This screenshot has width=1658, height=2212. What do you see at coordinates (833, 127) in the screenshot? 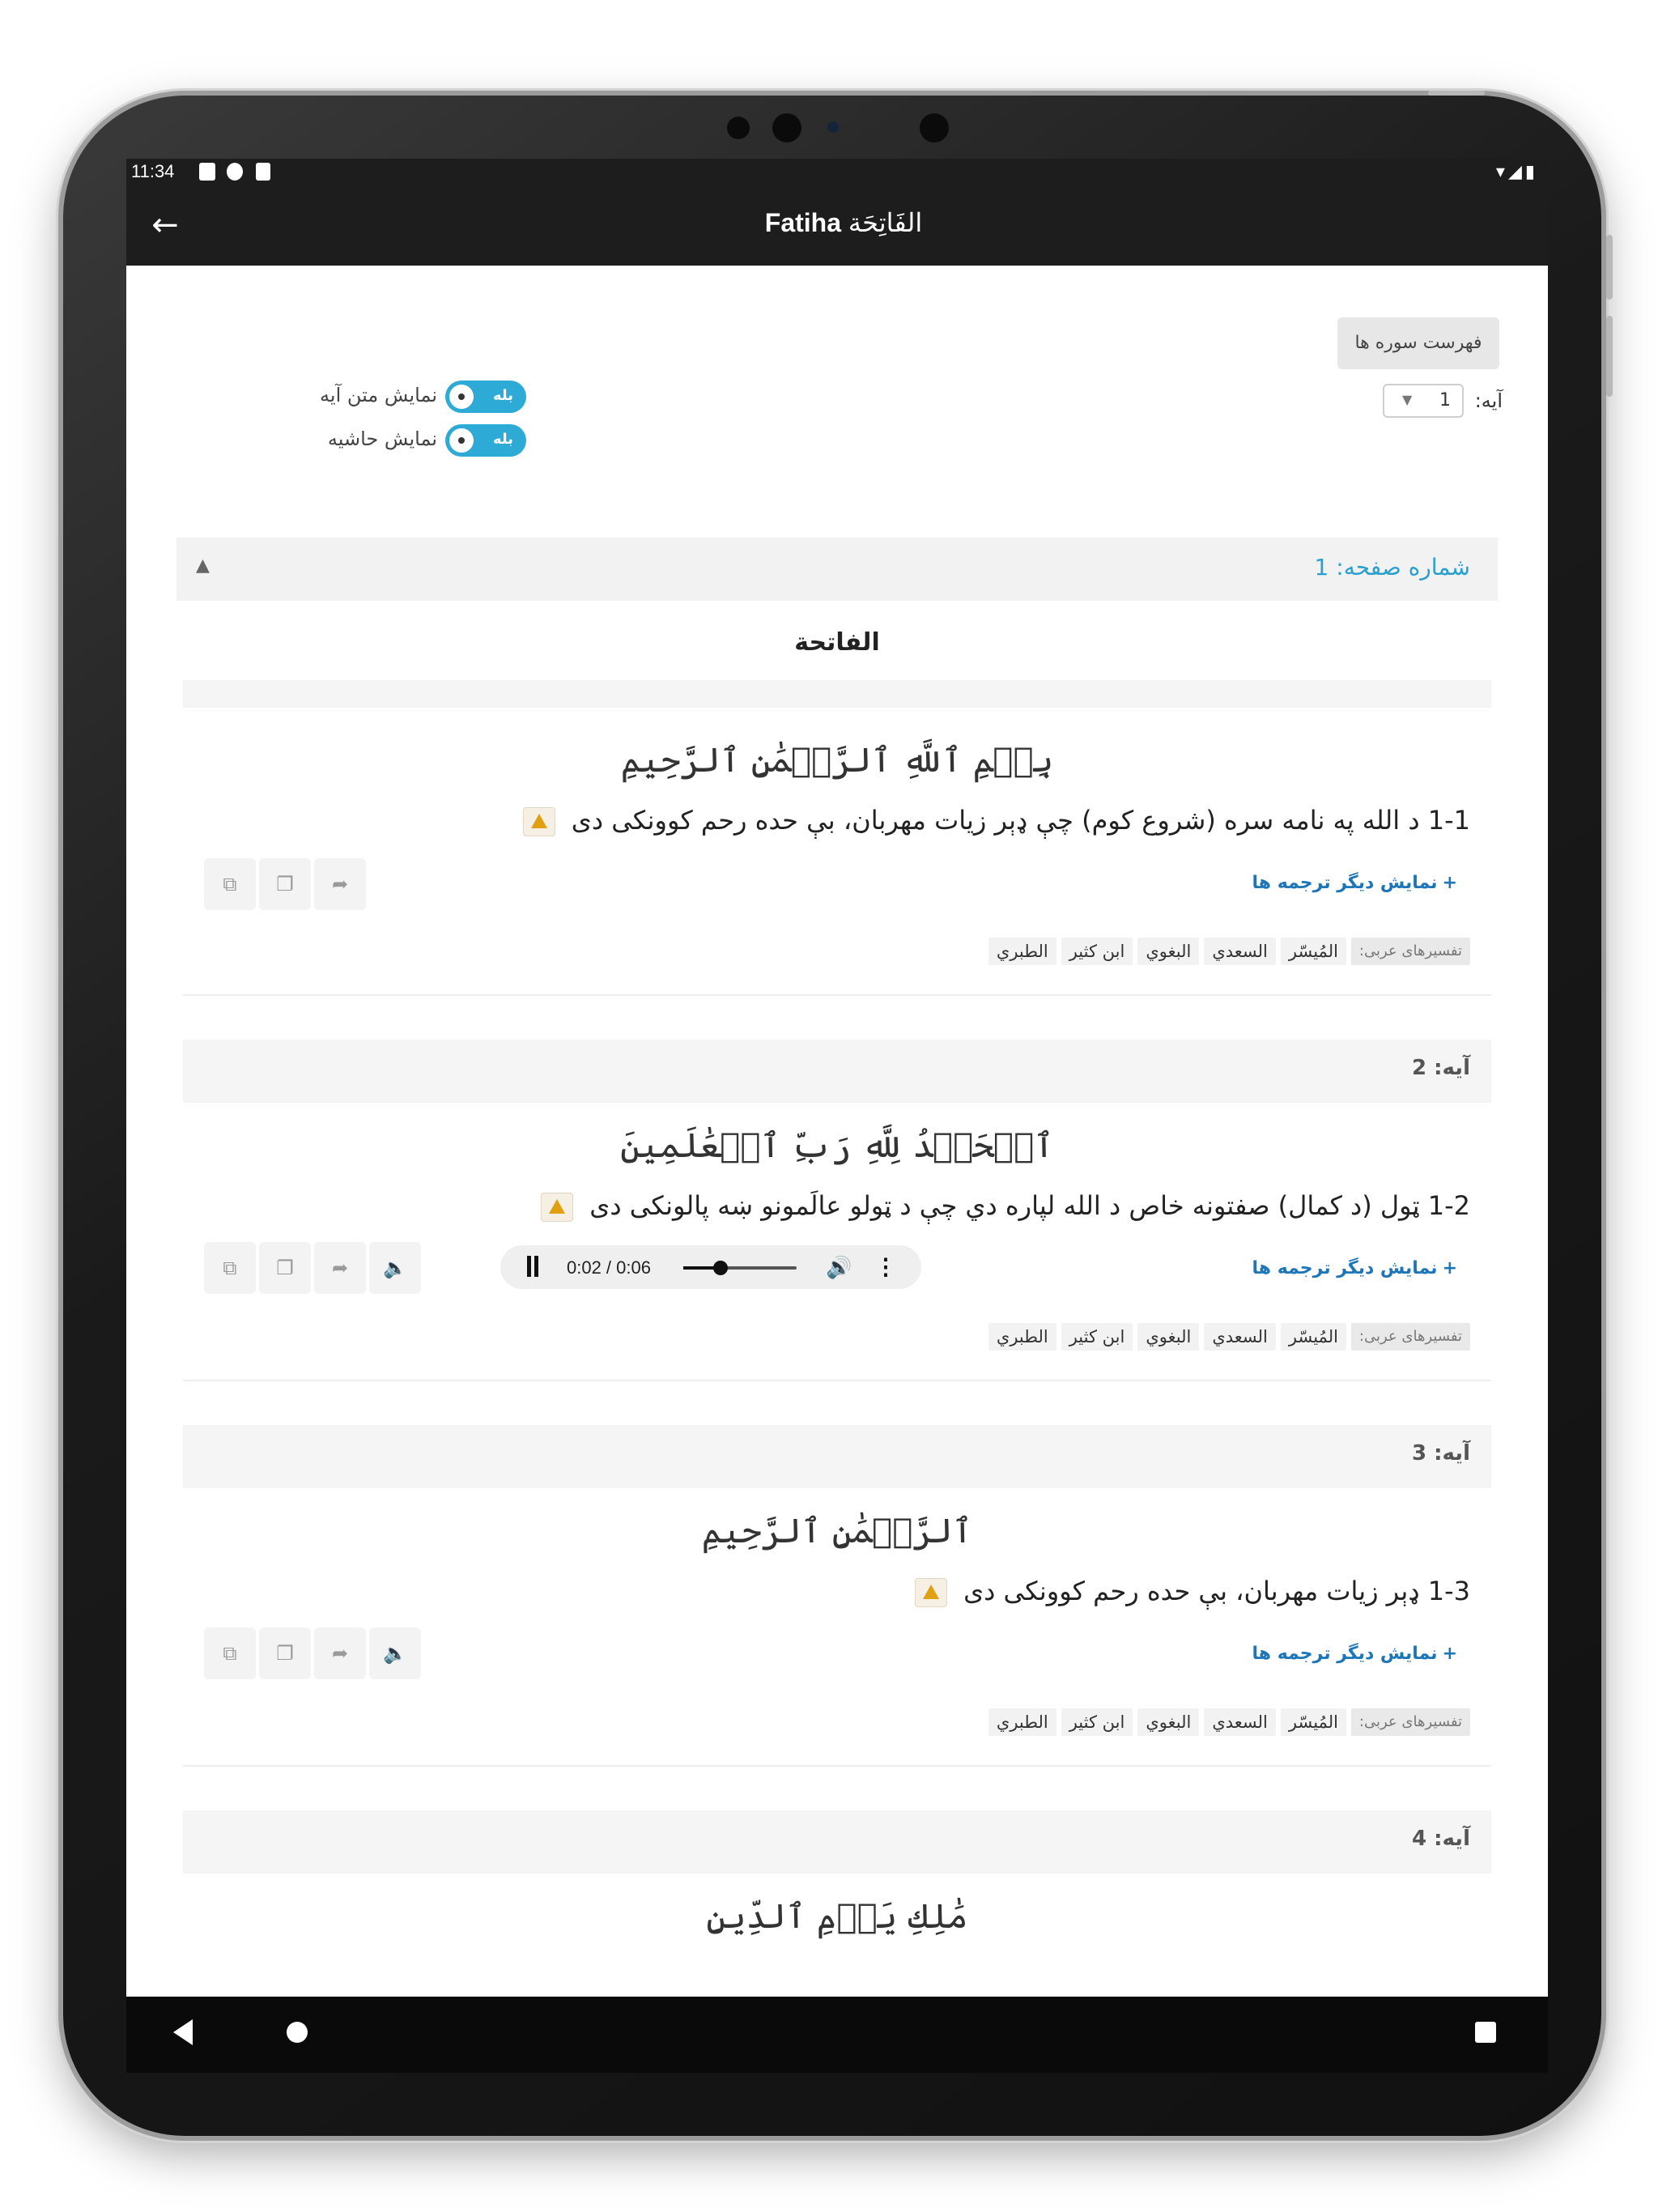
I see `camera-sensor` at bounding box center [833, 127].